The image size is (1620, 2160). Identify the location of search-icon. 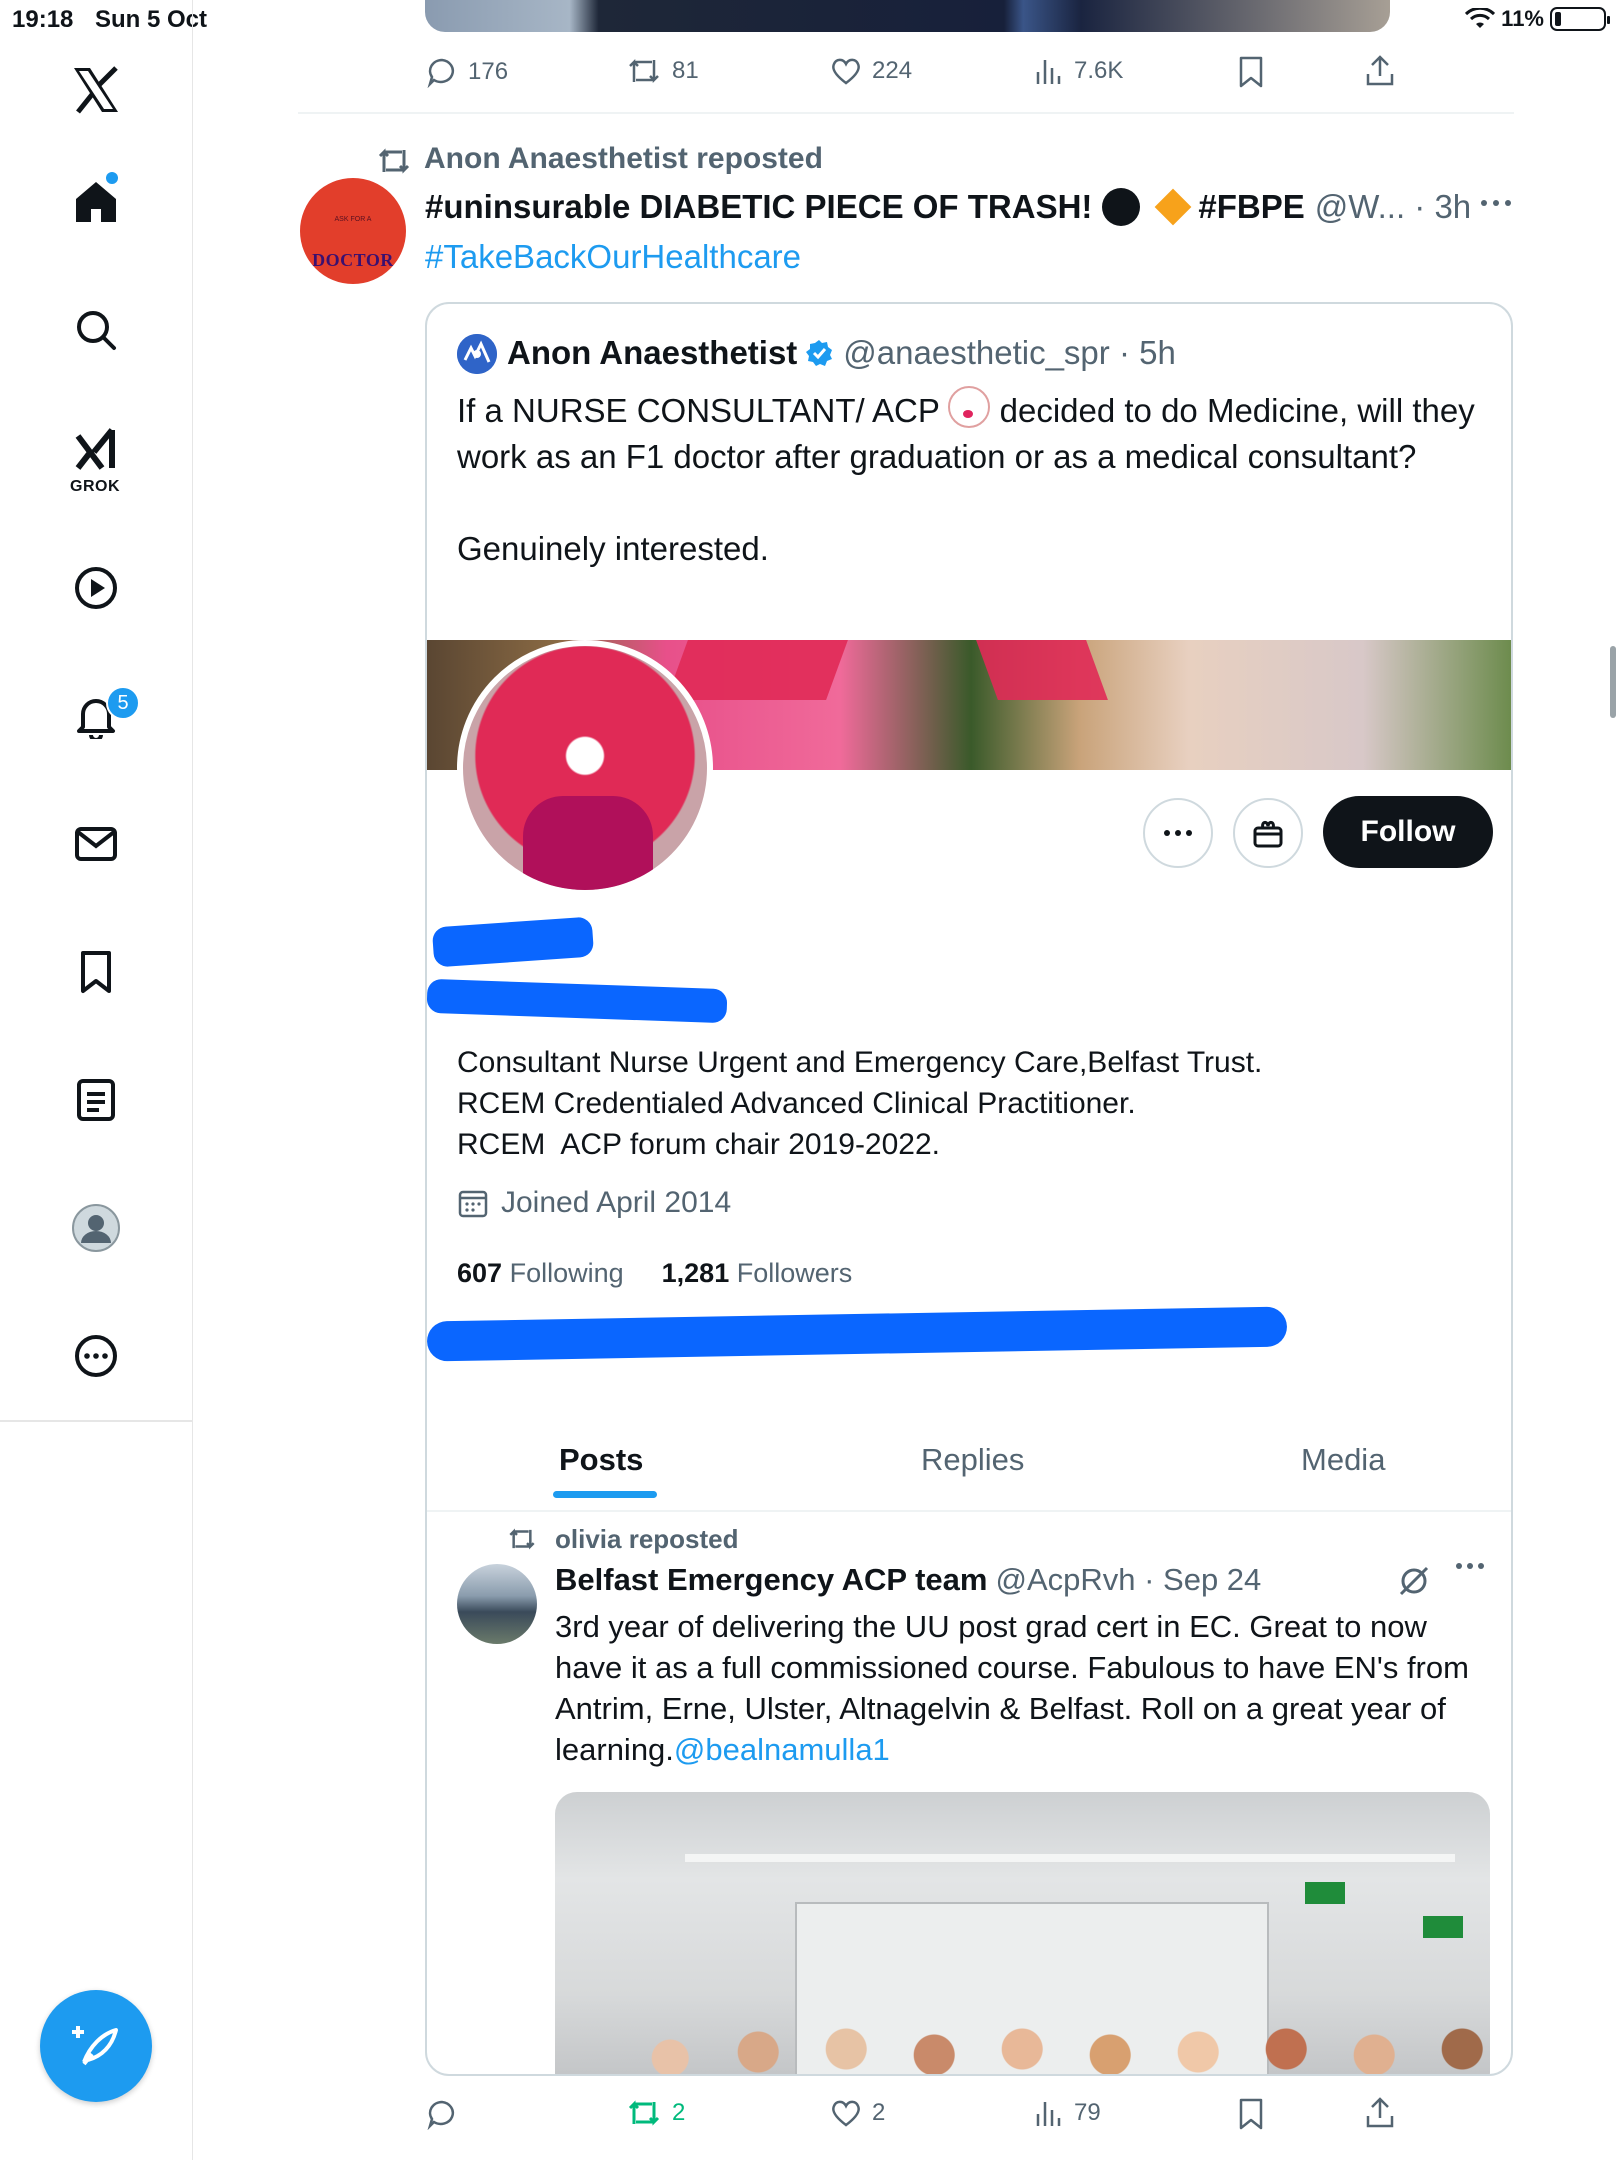
(96, 330).